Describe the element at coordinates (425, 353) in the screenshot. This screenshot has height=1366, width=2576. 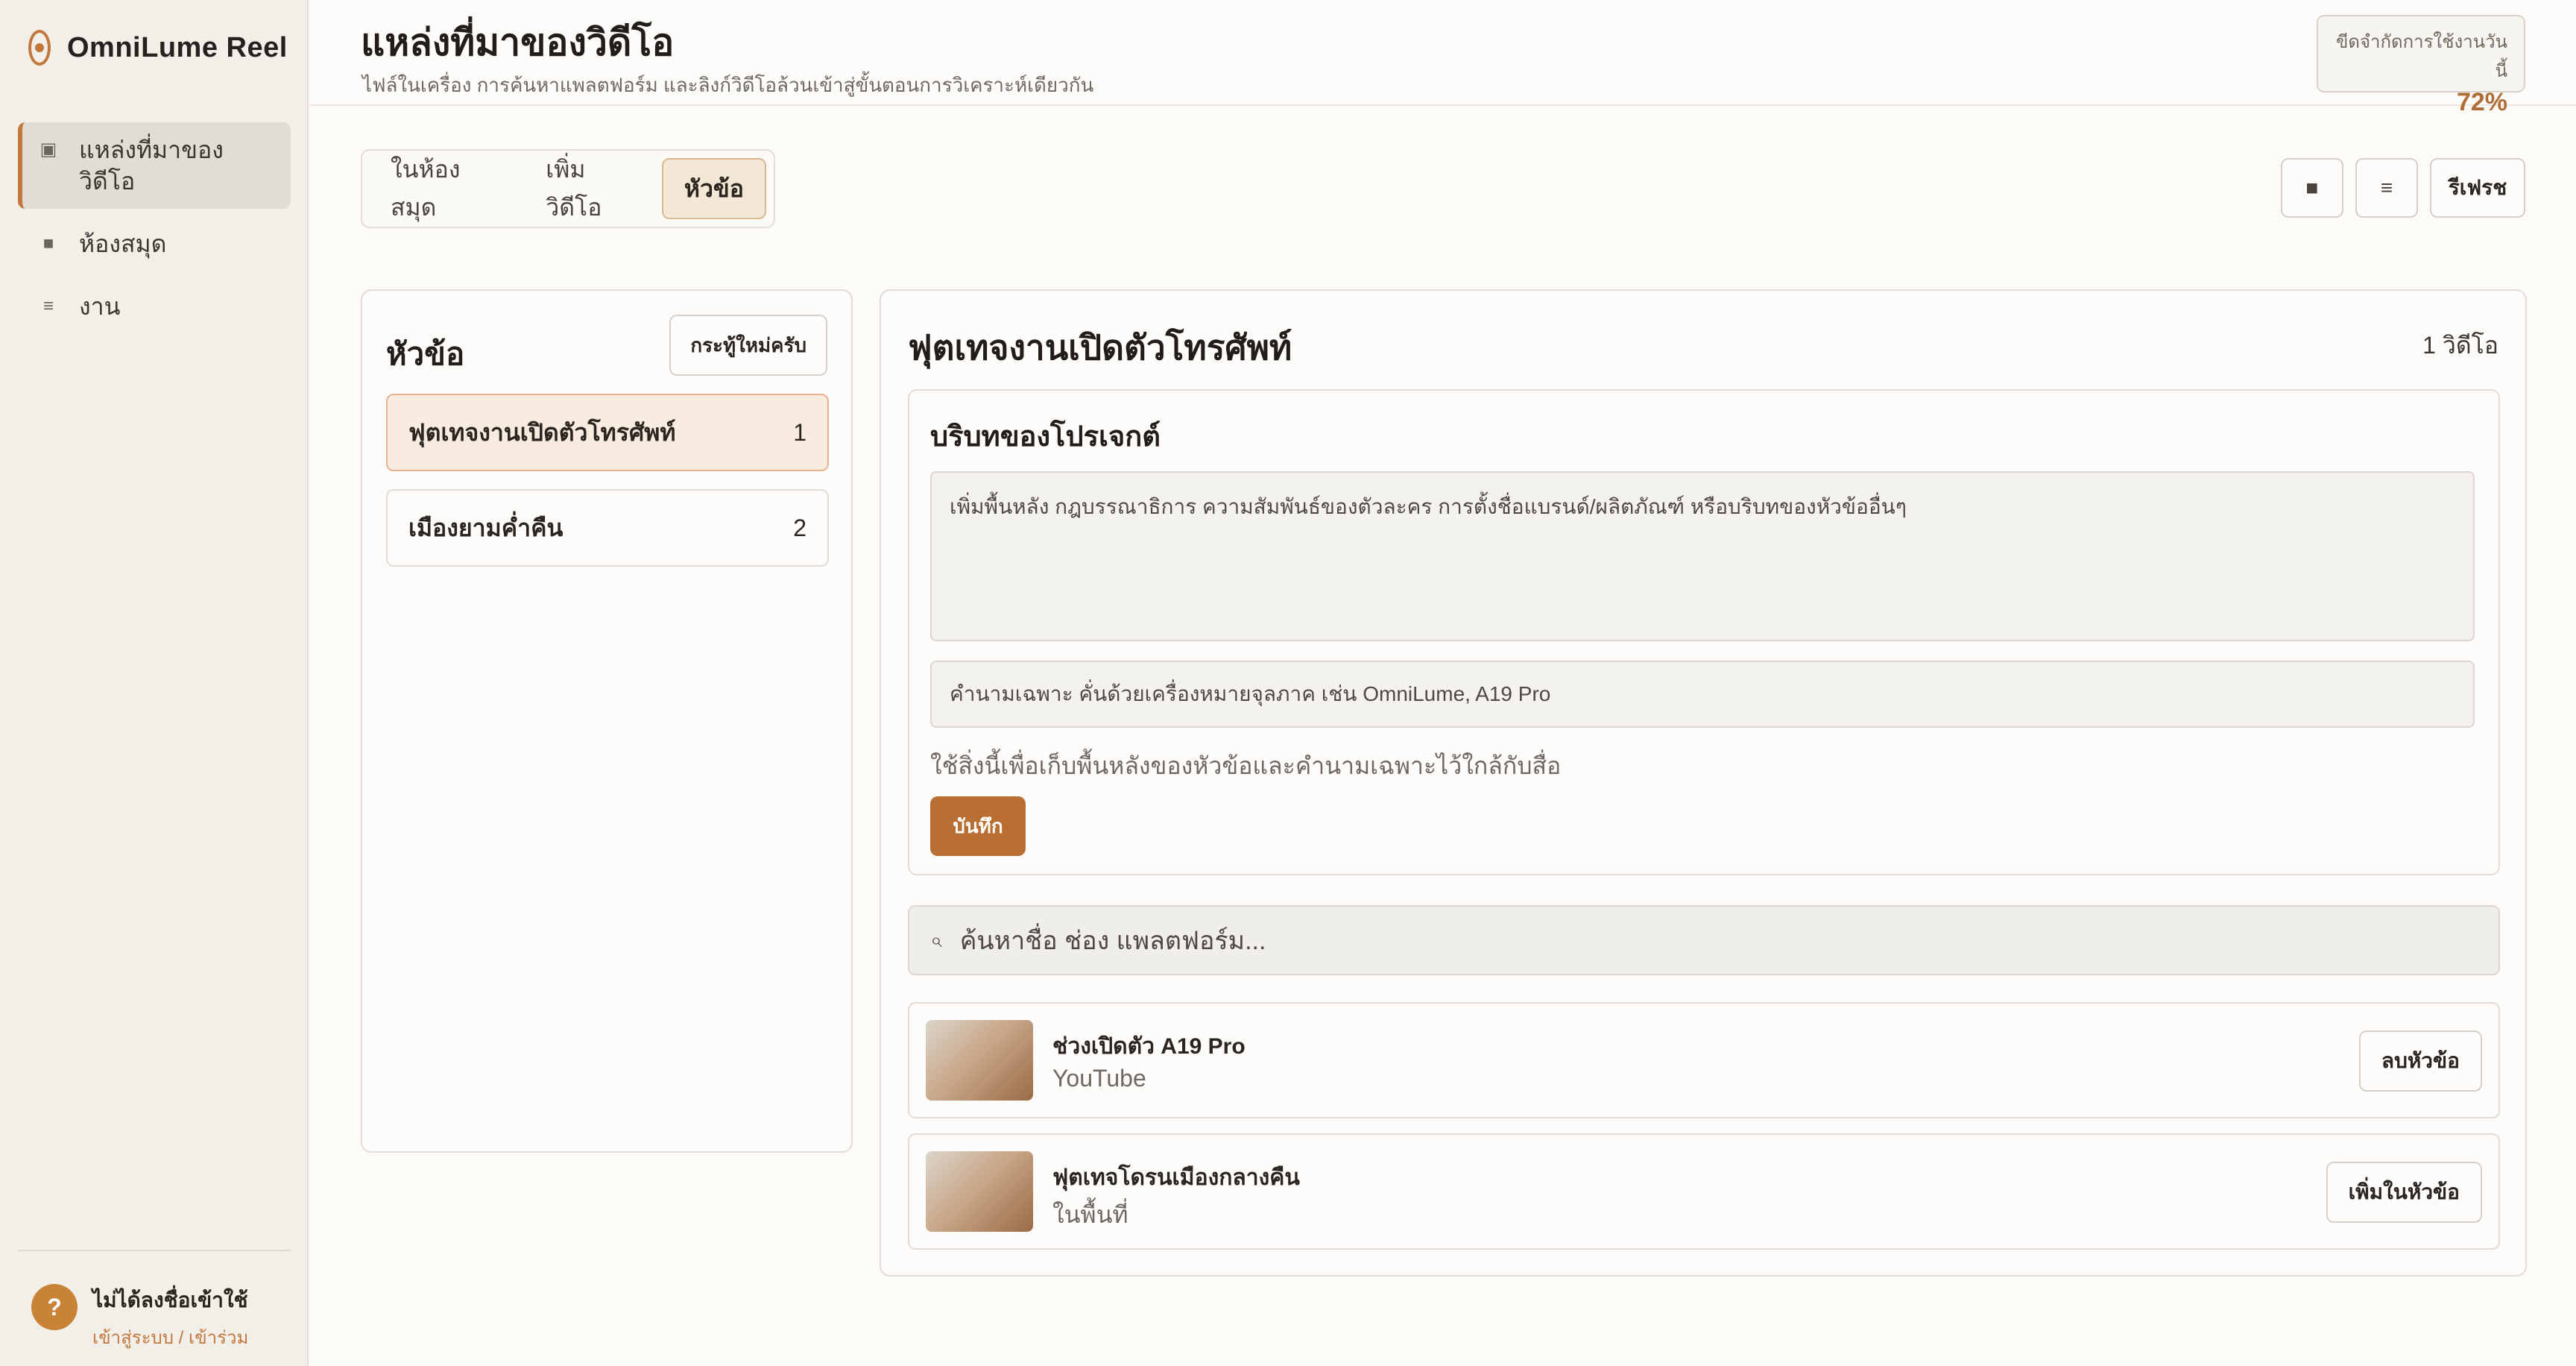
I see `topics-title: หัวข้อ` at that location.